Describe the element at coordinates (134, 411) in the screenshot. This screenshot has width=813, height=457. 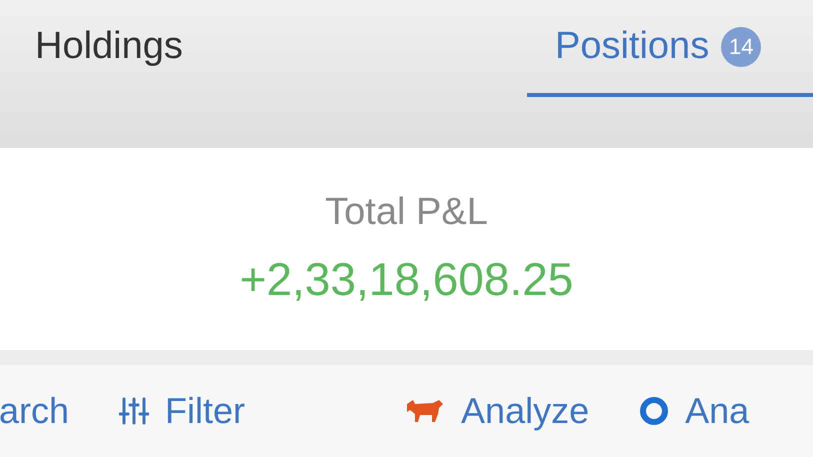
I see `sliders-icon` at that location.